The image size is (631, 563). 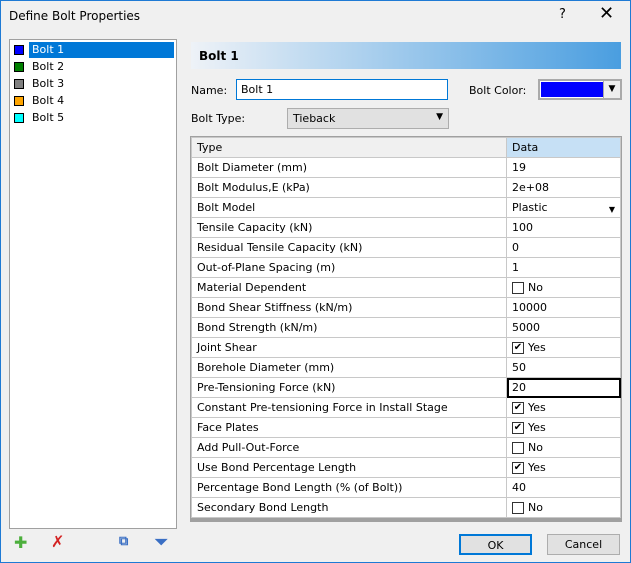 I want to click on cell-value: 2e+08, so click(x=530, y=187).